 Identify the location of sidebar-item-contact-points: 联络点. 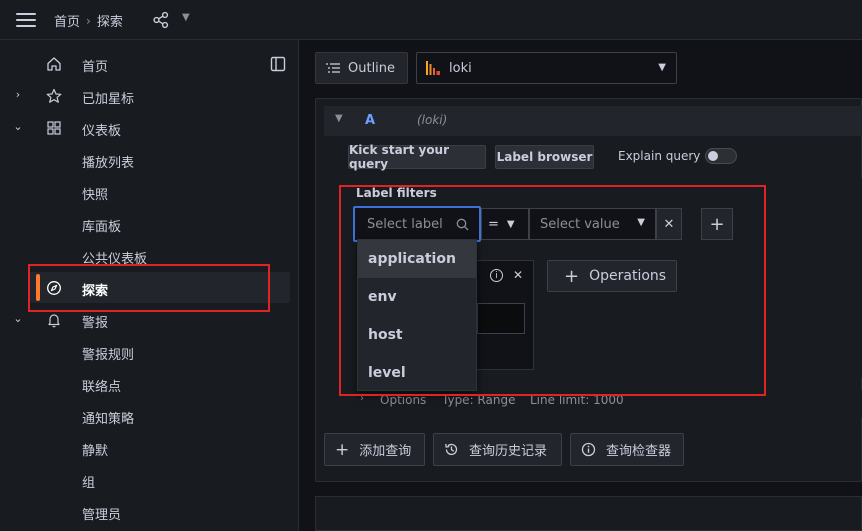
(149, 384).